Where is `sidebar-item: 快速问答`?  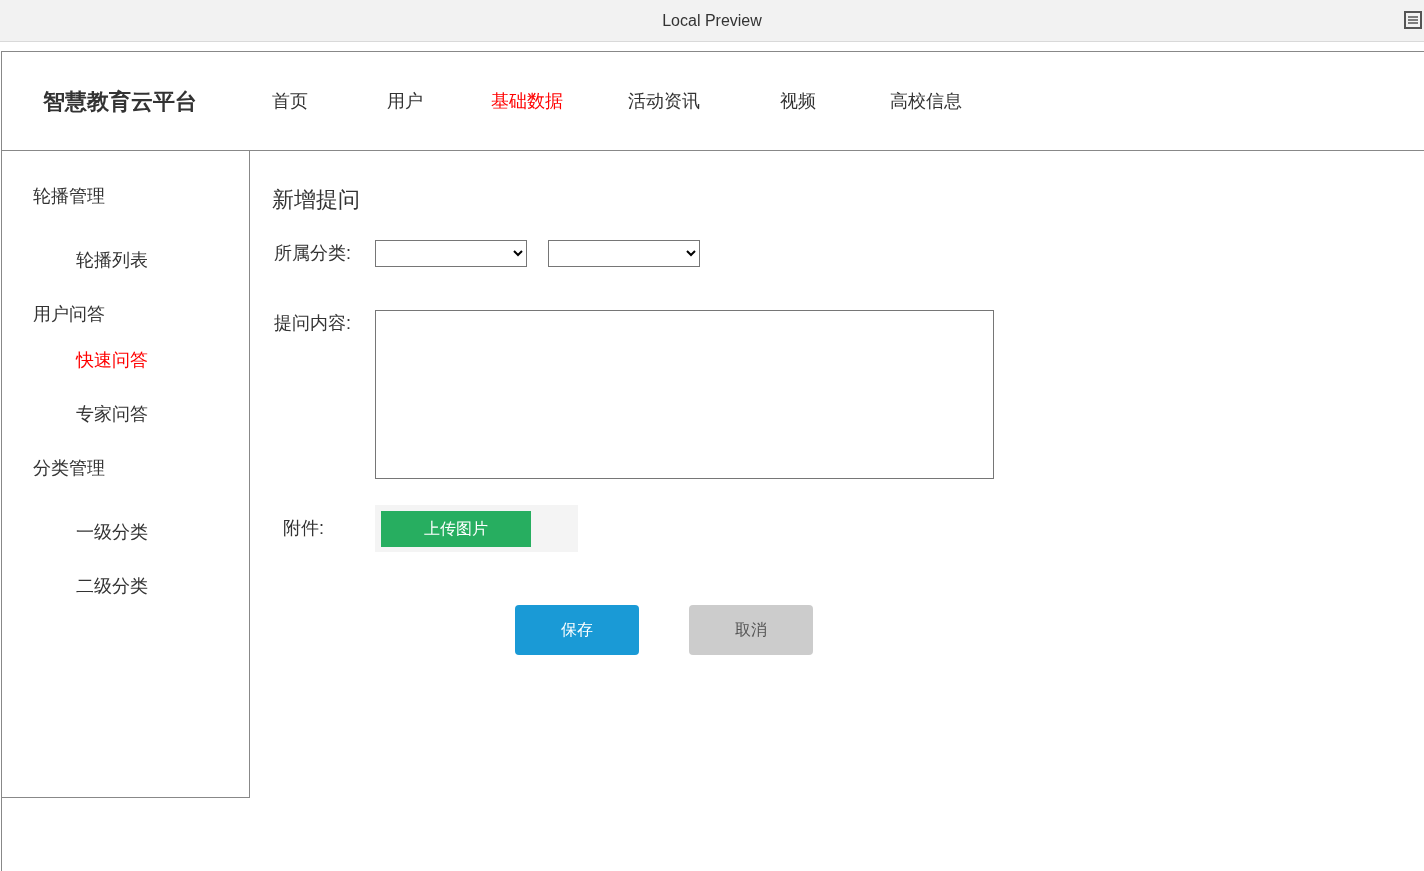
sidebar-item: 快速问答 is located at coordinates (112, 360).